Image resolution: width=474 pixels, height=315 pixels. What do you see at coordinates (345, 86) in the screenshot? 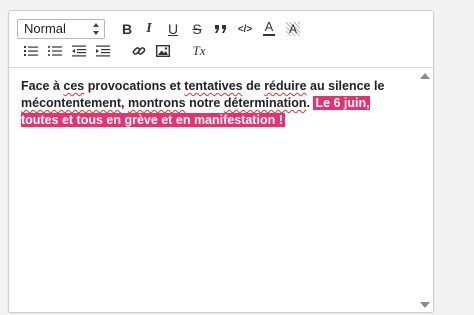
I see `text-segment: au silence le` at bounding box center [345, 86].